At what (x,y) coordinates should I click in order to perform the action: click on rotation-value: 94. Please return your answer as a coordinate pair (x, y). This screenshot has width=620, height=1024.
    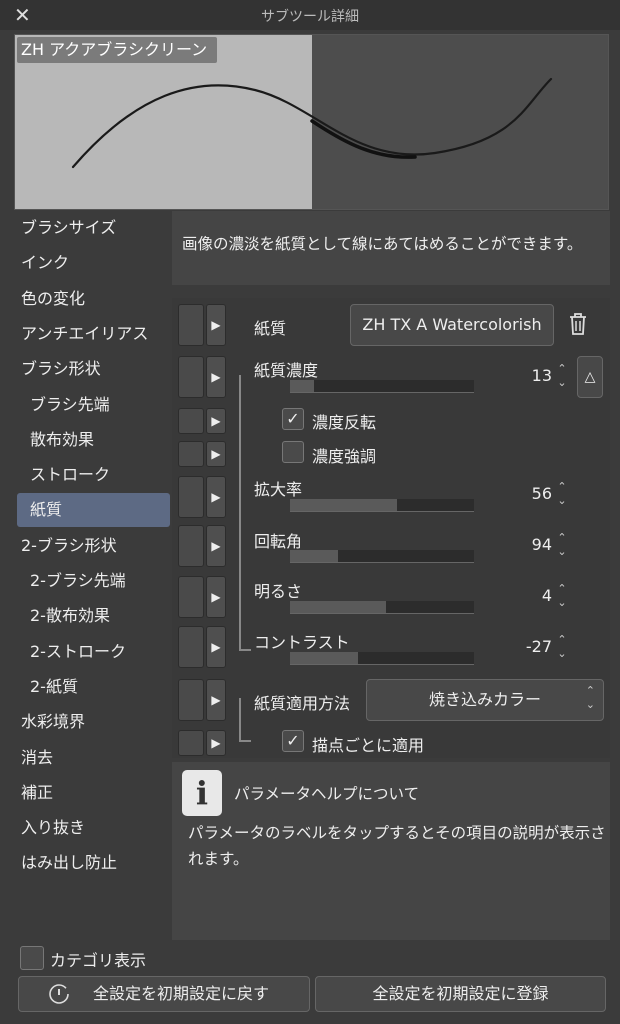
    Looking at the image, I should click on (532, 544).